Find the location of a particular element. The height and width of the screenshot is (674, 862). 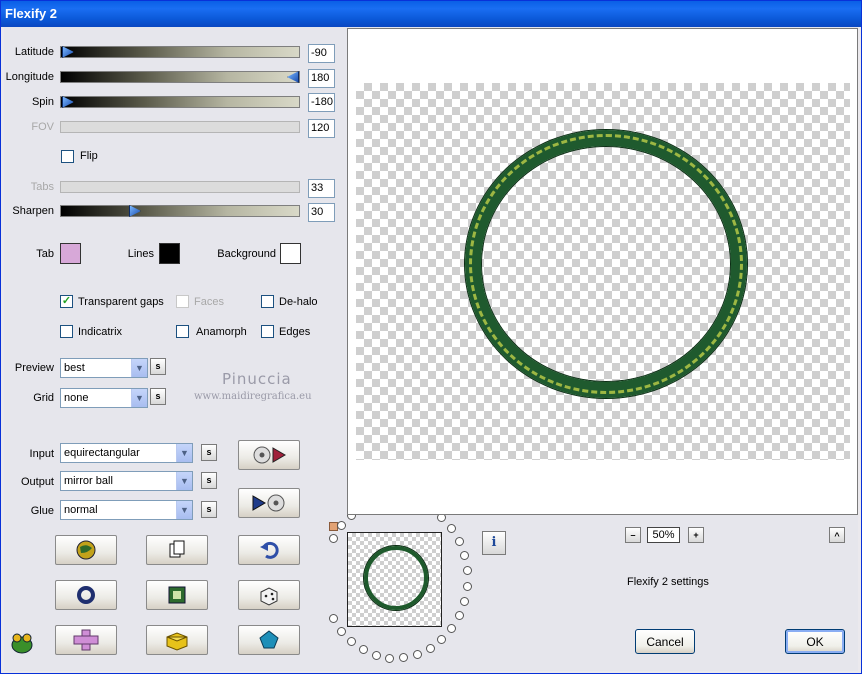

sharpen-slider is located at coordinates (180, 211).